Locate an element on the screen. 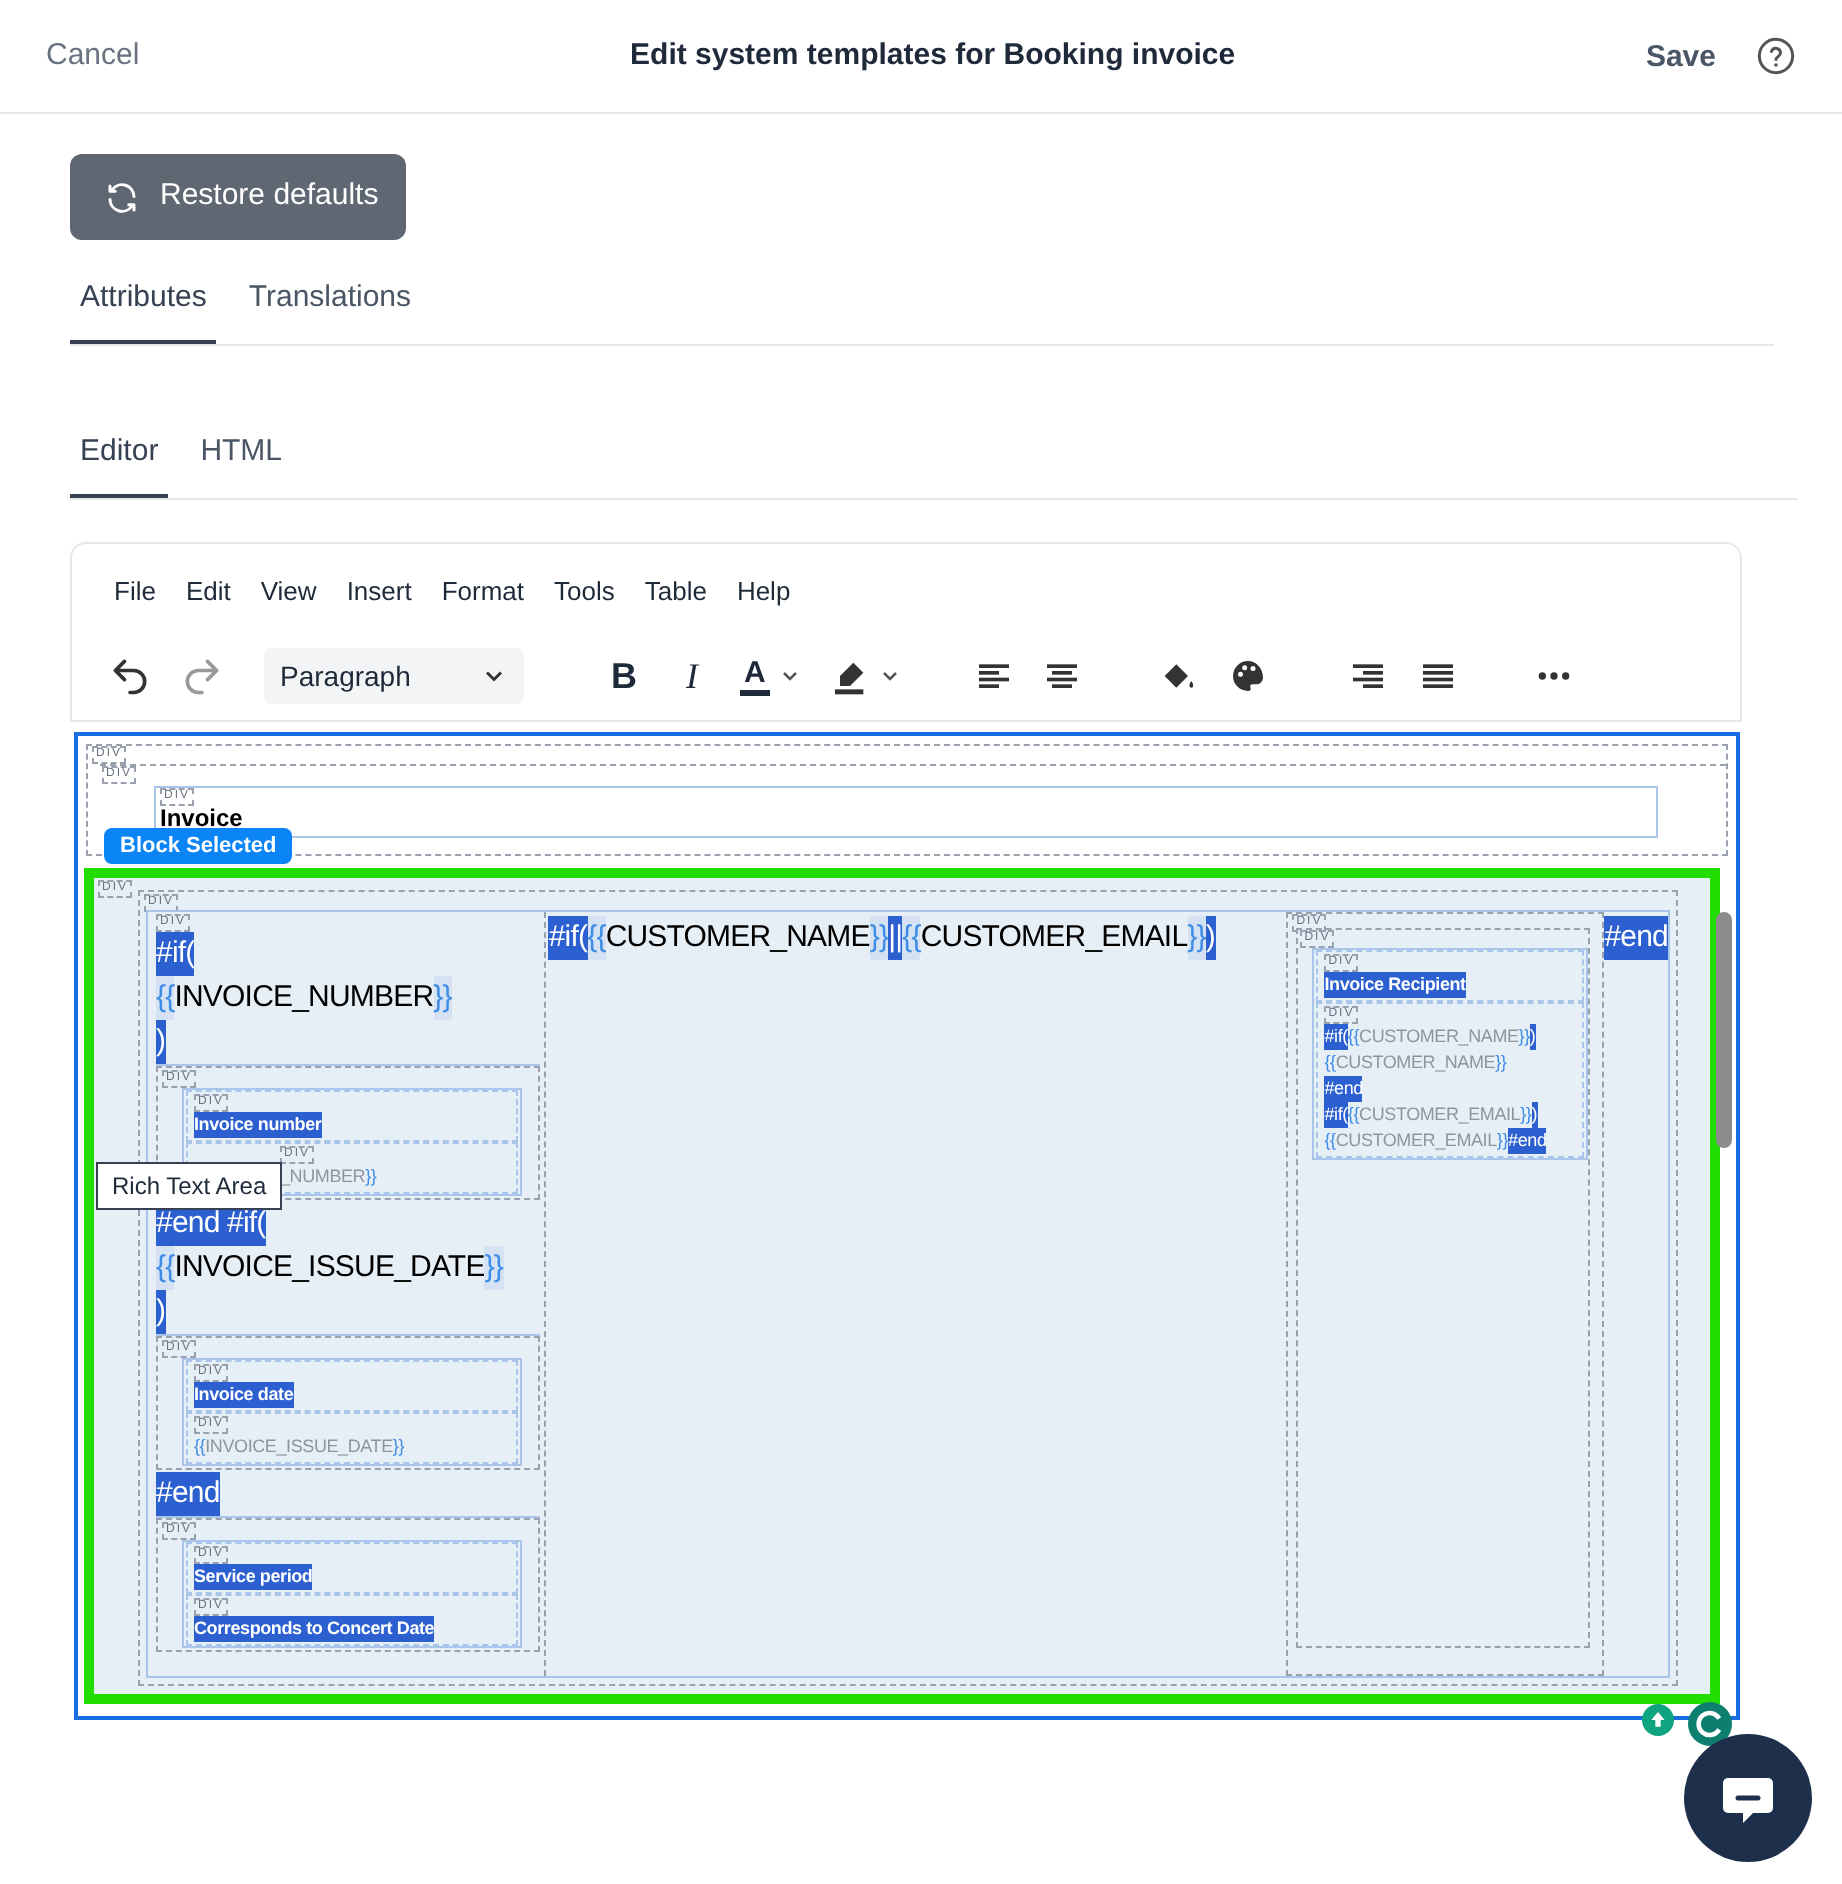 Image resolution: width=1842 pixels, height=1884 pixels. menu-item: Table is located at coordinates (675, 602).